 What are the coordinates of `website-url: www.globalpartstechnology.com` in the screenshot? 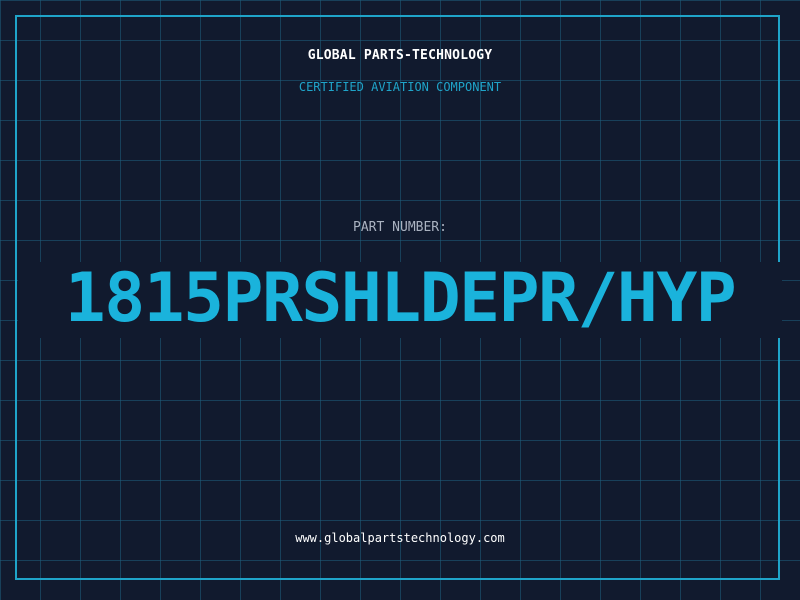 It's located at (400, 538).